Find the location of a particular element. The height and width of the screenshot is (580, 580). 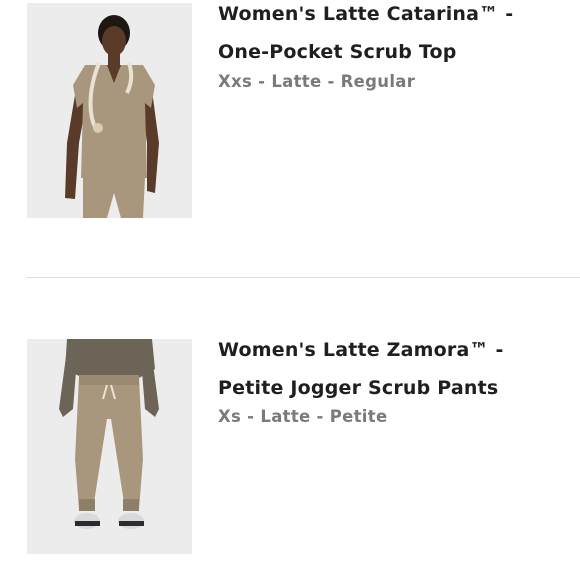

product-variant: Xs - Latte - Petite is located at coordinates (303, 416).